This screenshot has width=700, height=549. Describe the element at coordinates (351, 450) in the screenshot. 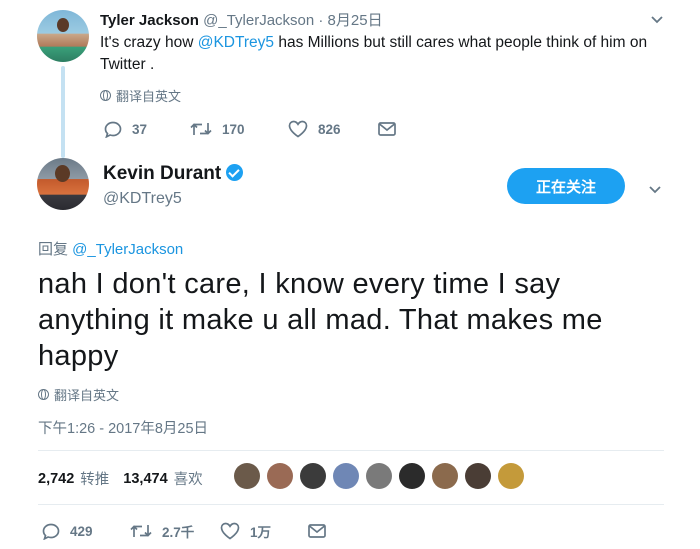

I see `divider-top` at that location.